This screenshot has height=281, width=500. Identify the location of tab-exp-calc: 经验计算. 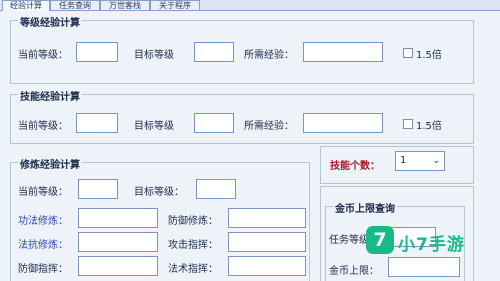
(26, 5).